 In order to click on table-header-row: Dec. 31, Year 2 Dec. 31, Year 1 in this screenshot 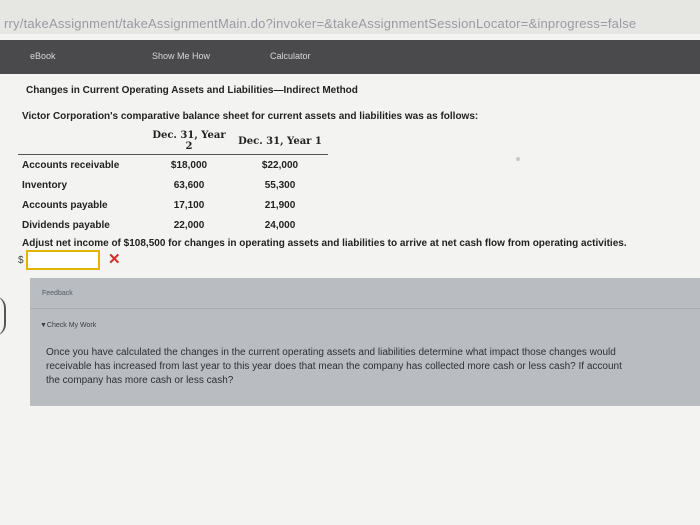, I will do `click(173, 142)`.